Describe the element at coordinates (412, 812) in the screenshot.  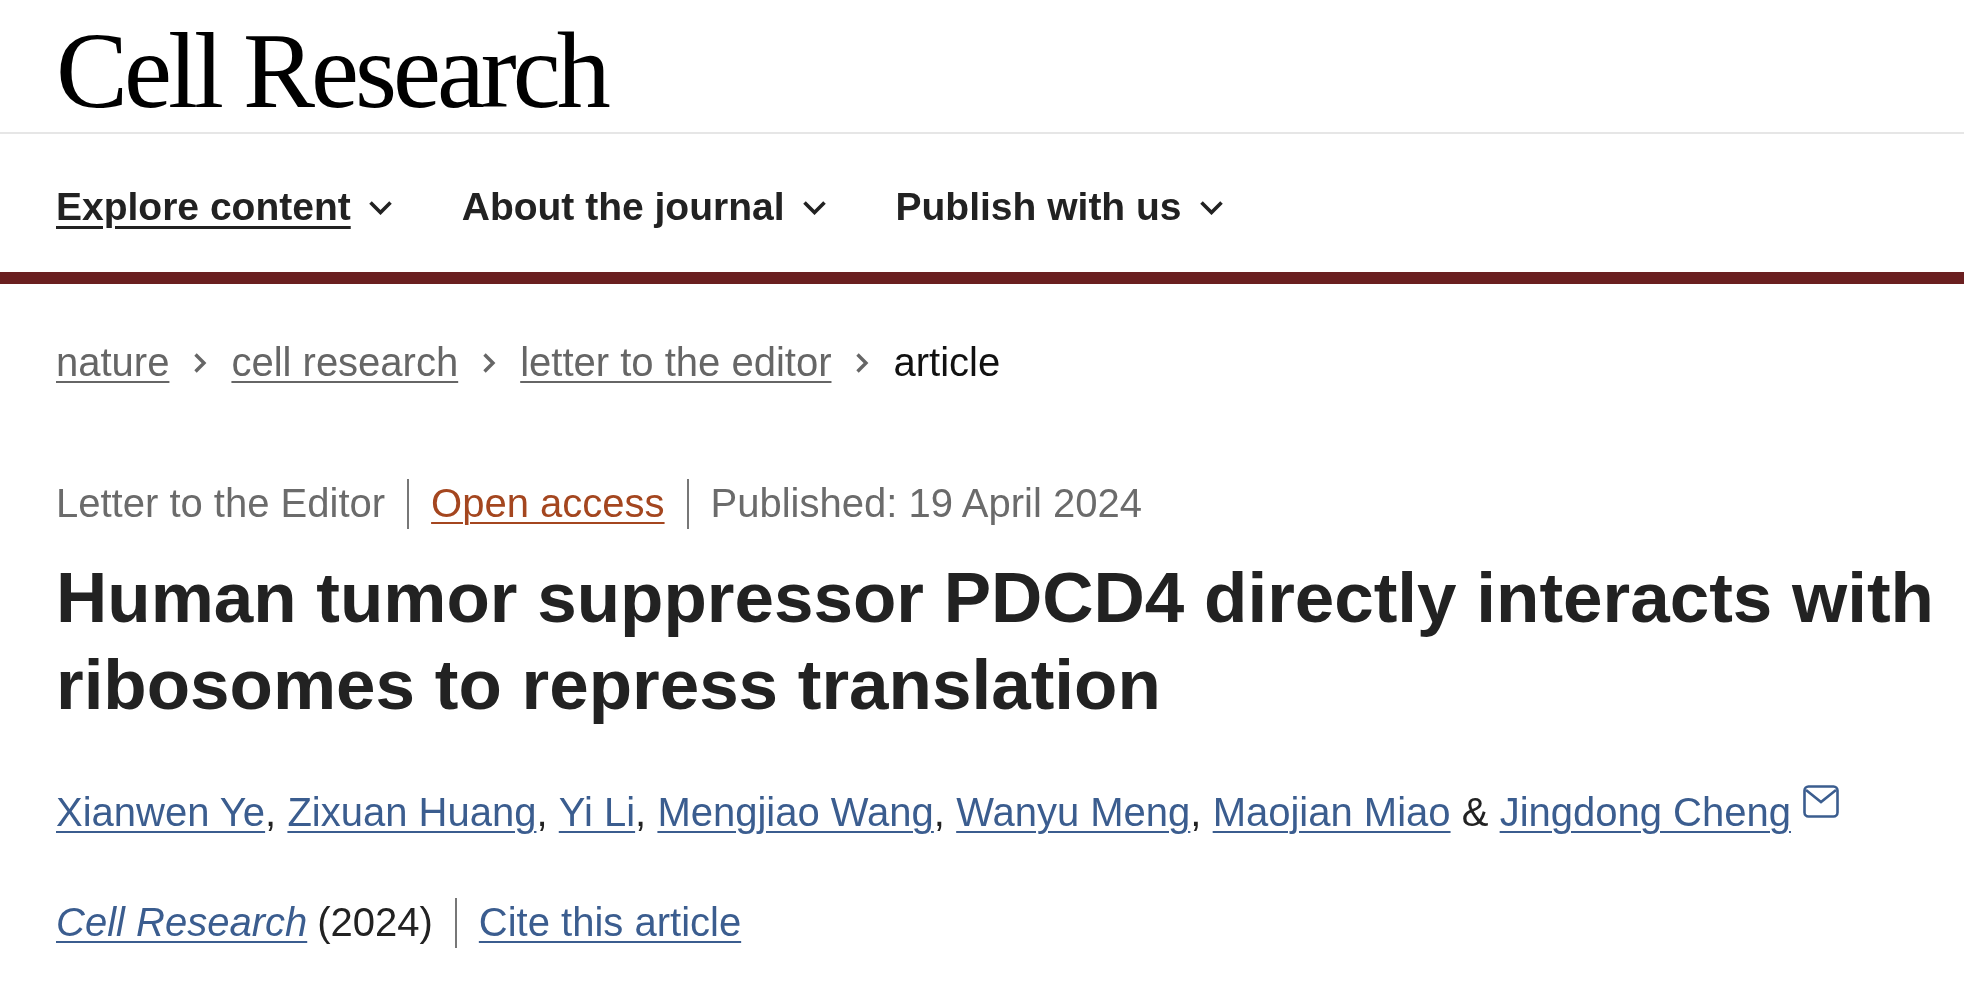
I see `author-link: Zixuan Huang` at that location.